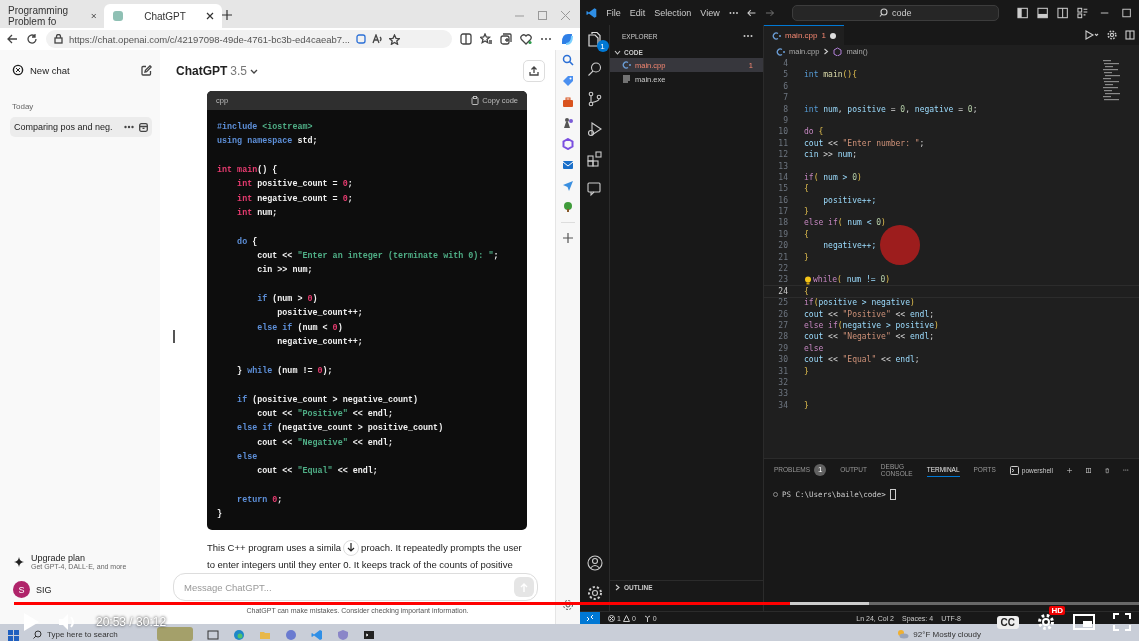 The width and height of the screenshot is (1139, 641). What do you see at coordinates (895, 12) in the screenshot?
I see `command-search-field: code` at bounding box center [895, 12].